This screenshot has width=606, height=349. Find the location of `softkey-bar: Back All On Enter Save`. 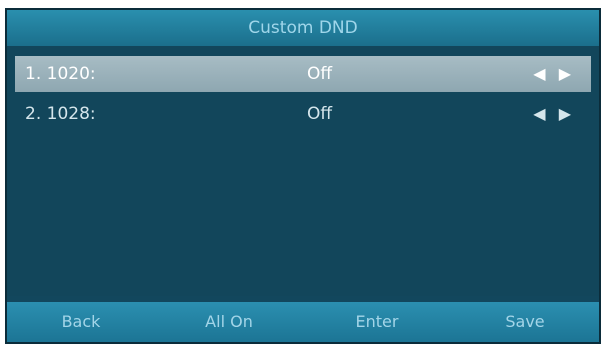

softkey-bar: Back All On Enter Save is located at coordinates (303, 322).